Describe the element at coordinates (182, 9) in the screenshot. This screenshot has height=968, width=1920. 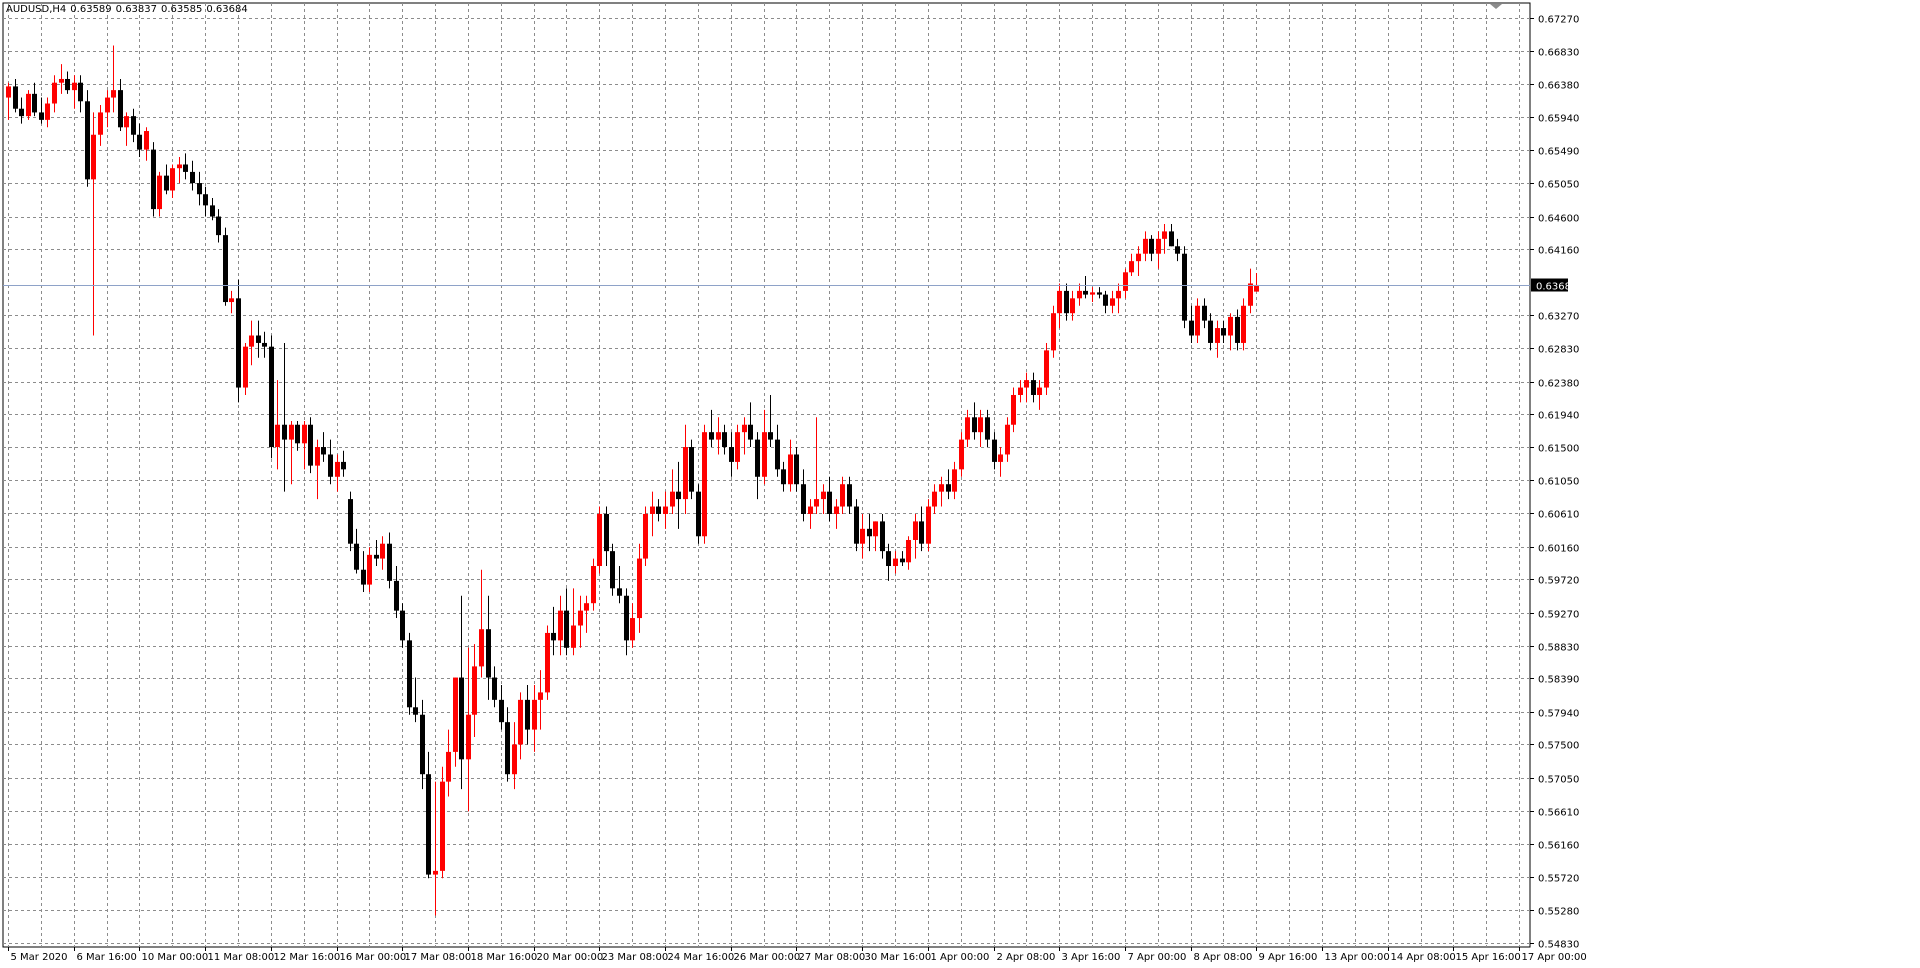
I see `low-value: 0.63585` at that location.